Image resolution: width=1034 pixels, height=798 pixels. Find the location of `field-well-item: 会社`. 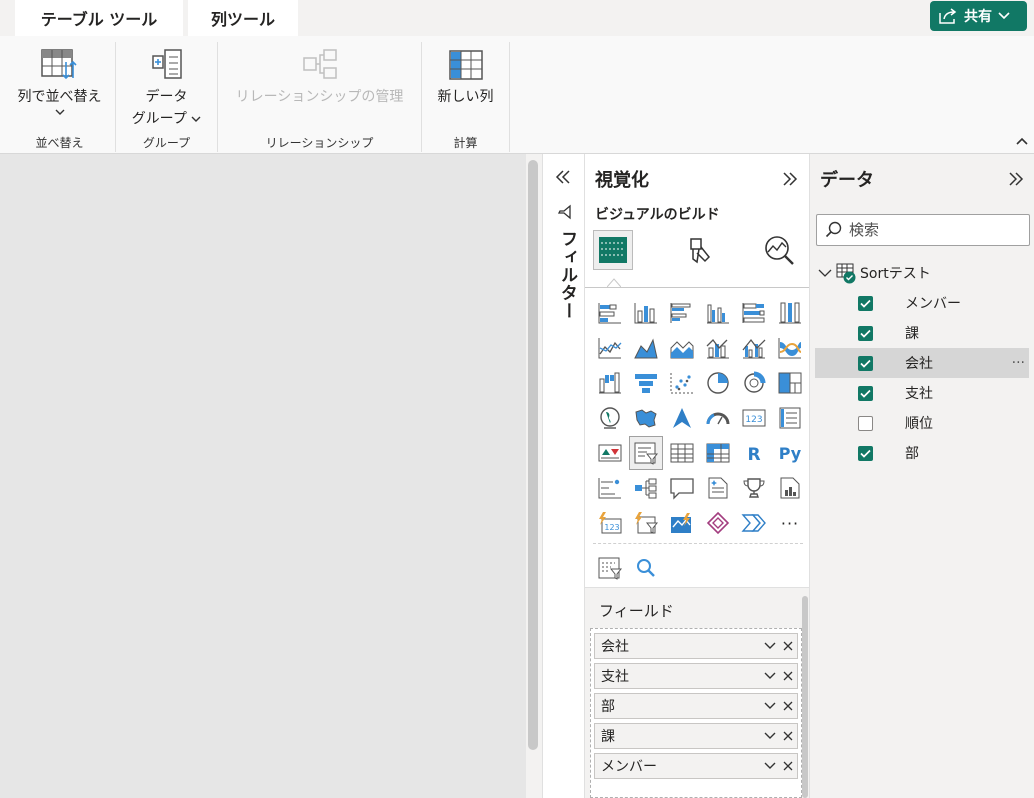

field-well-item: 会社 is located at coordinates (696, 646).